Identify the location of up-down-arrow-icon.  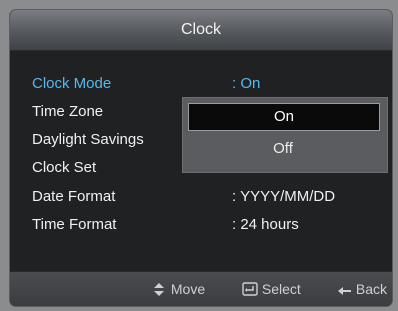
(159, 289).